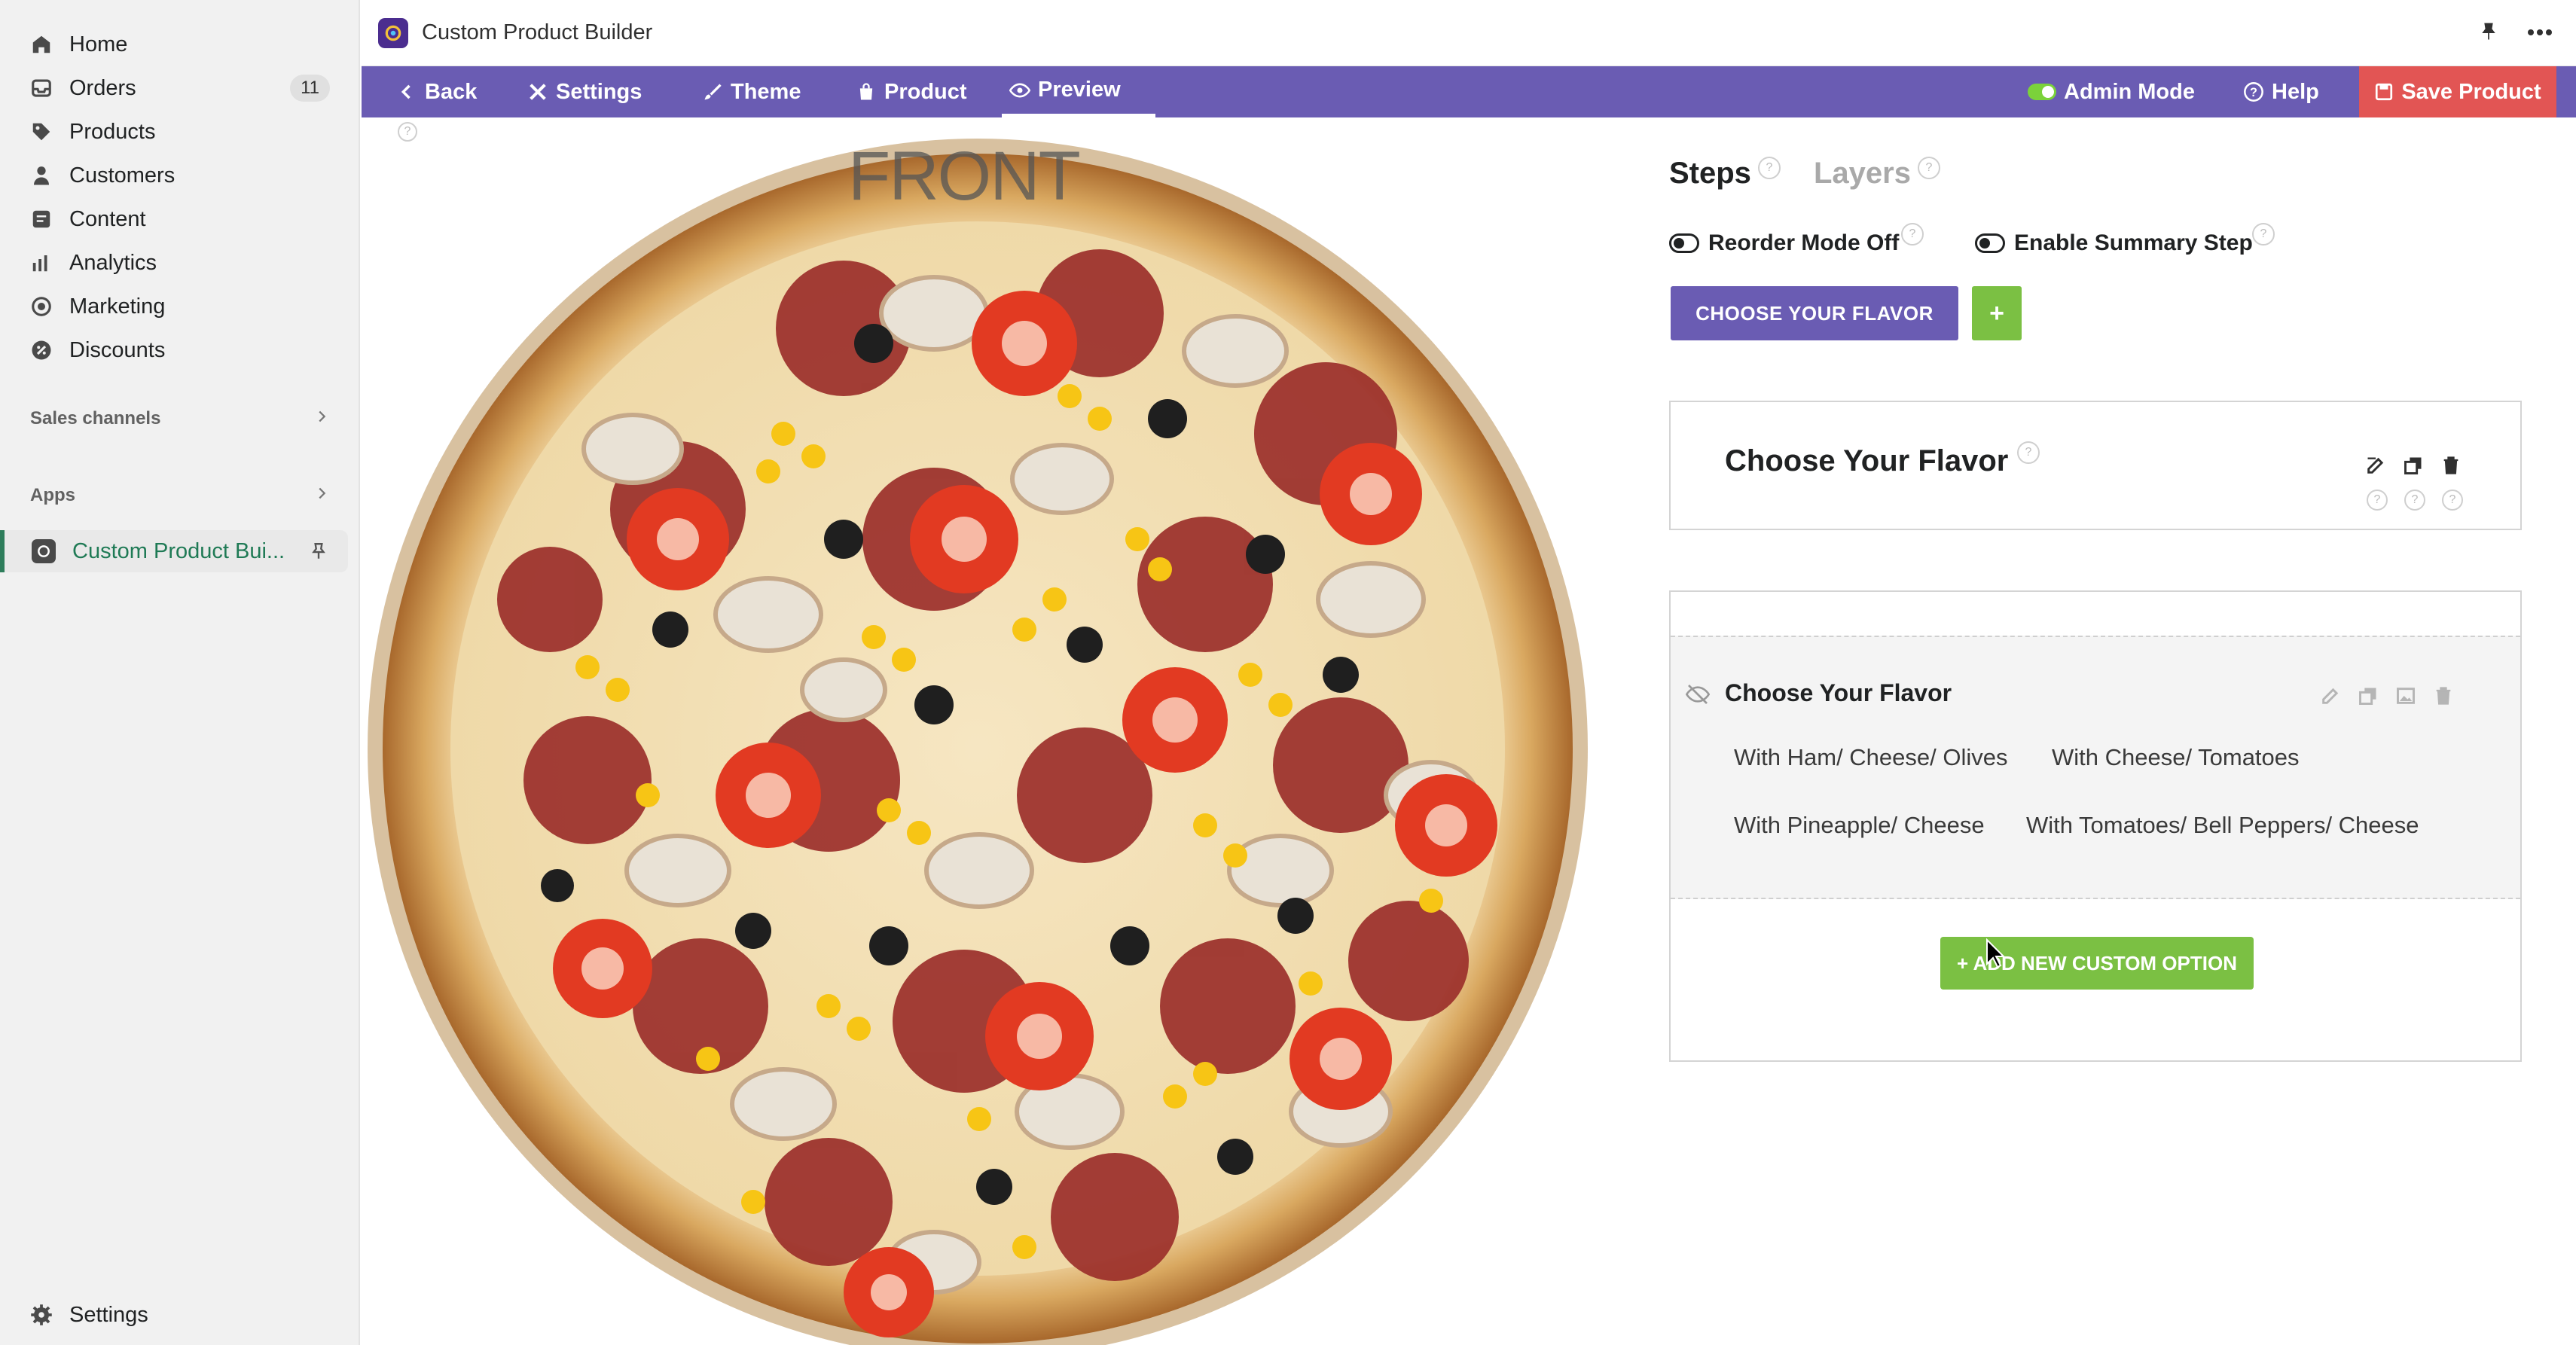  Describe the element at coordinates (180, 350) in the screenshot. I see `sidebar-item-discounts: Discounts` at that location.